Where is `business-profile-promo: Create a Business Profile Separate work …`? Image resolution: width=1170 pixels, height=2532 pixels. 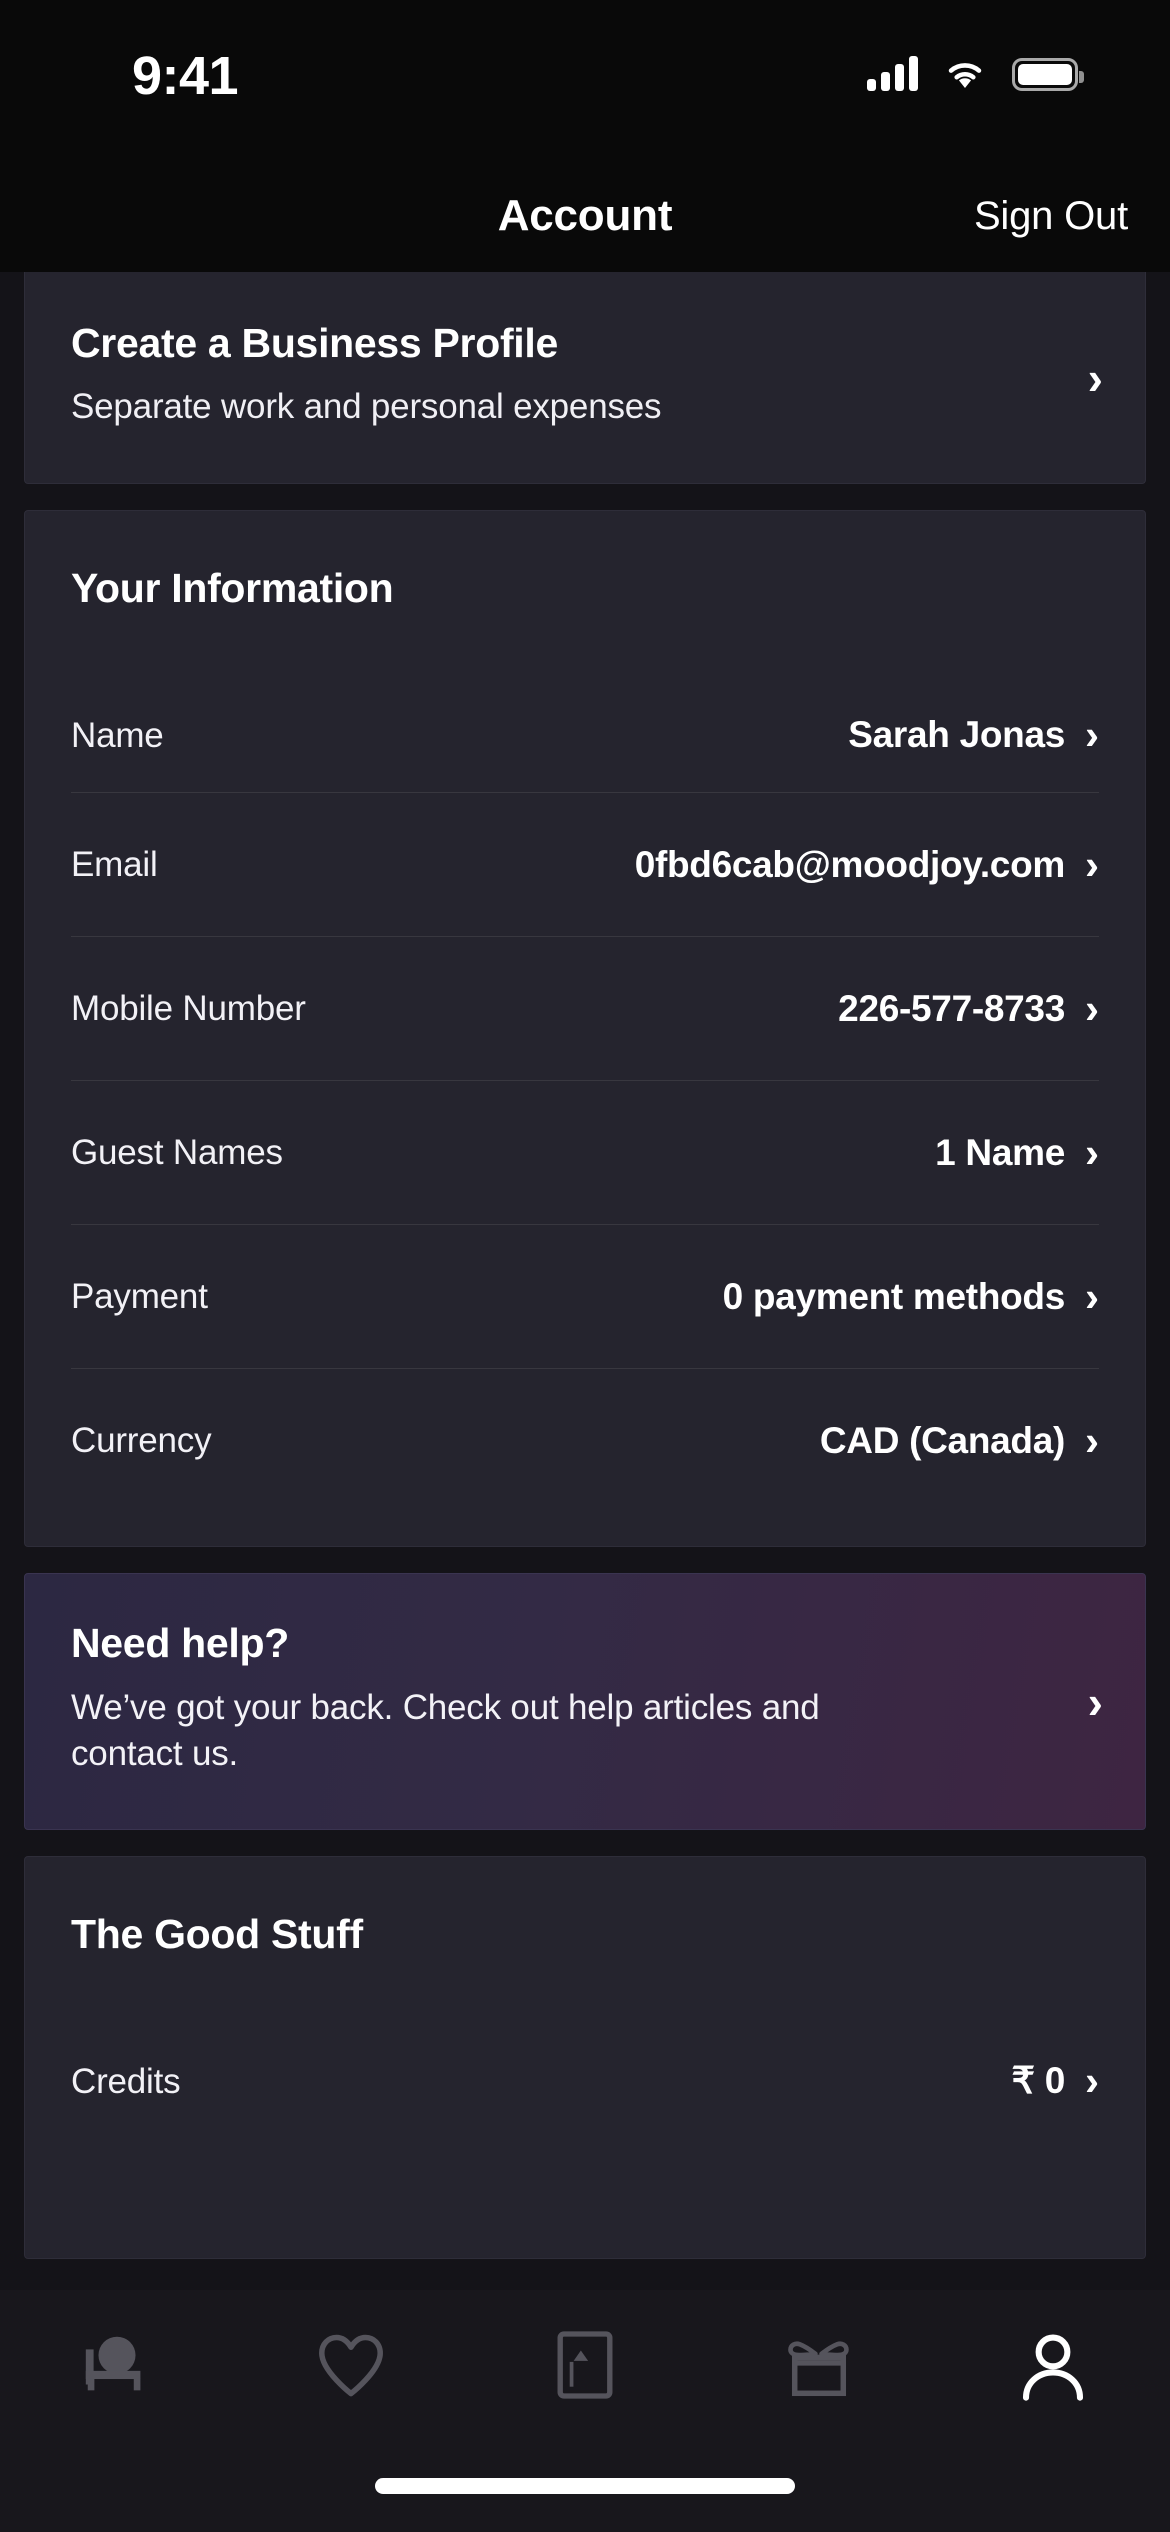
business-profile-promo: Create a Business Profile Separate work … is located at coordinates (585, 377).